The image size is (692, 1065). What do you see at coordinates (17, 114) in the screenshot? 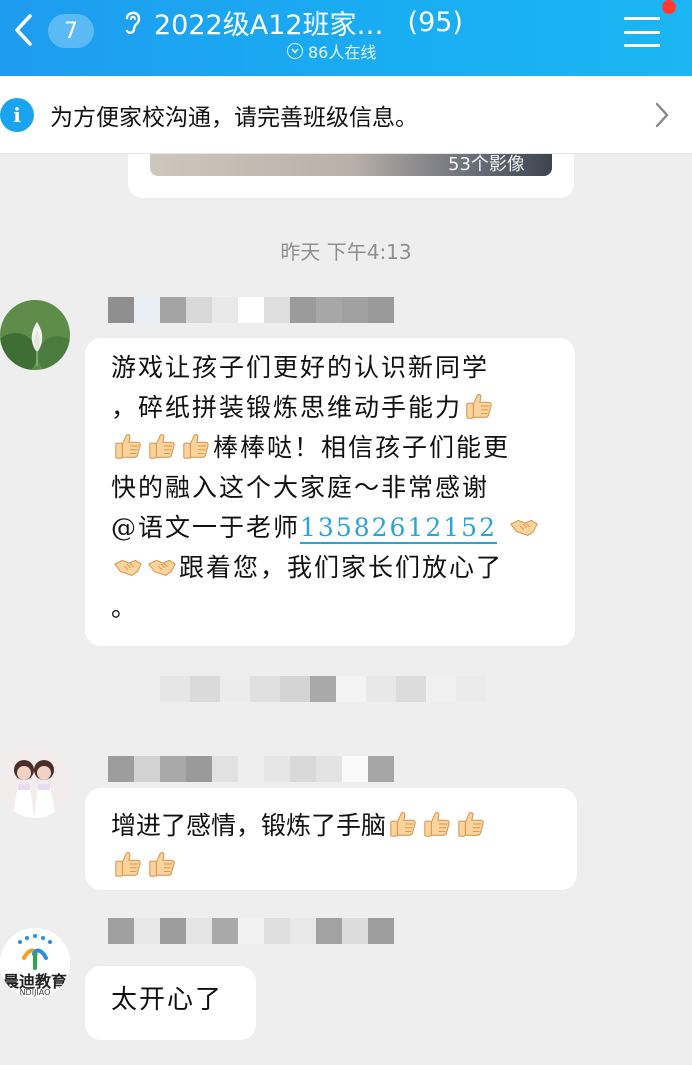
I see `info-icon: i` at bounding box center [17, 114].